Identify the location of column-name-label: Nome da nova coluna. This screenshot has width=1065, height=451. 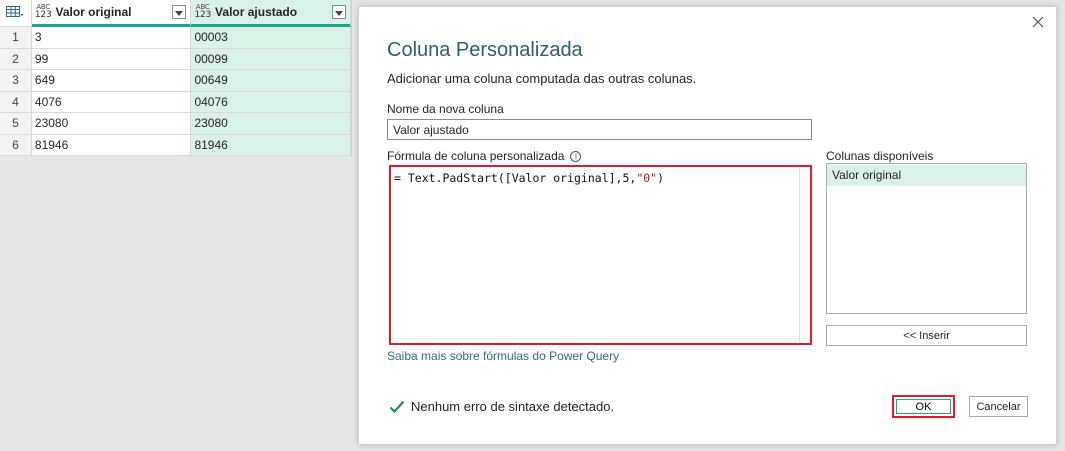
(445, 109).